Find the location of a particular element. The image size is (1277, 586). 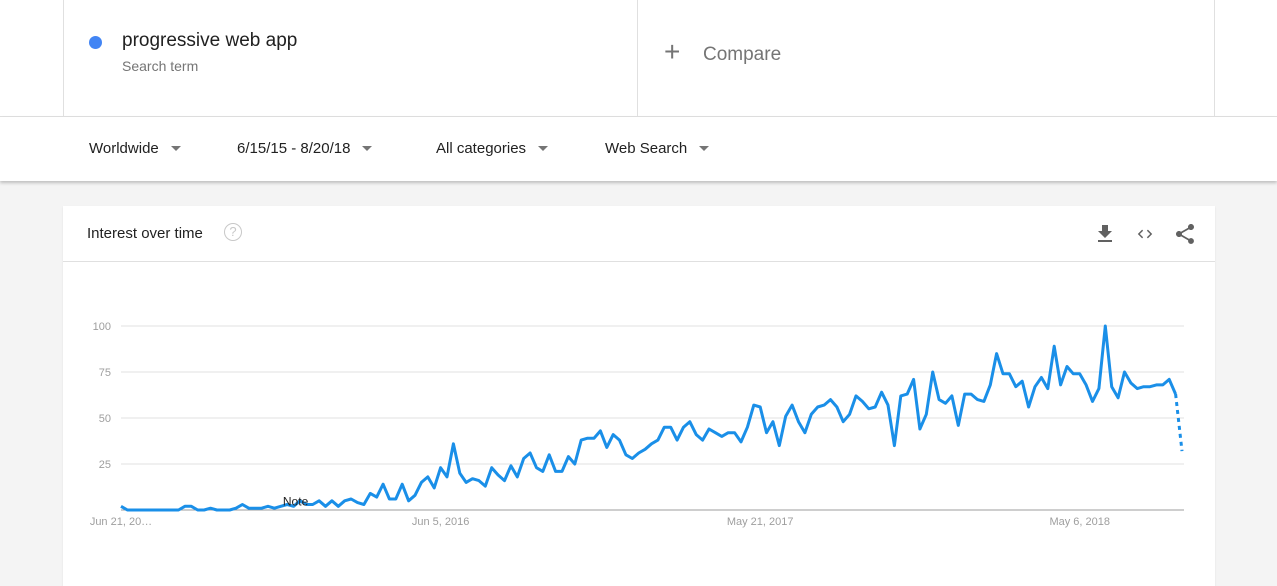

y-tick-label: 100 is located at coordinates (102, 327).